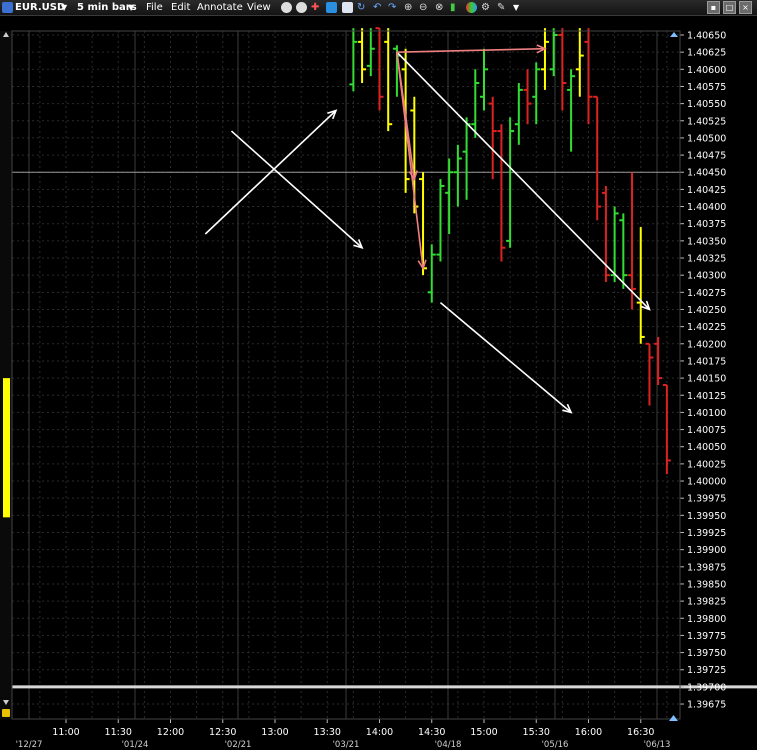 This screenshot has height=750, width=757. What do you see at coordinates (706, 190) in the screenshot?
I see `price-tick-label: 1.40425` at bounding box center [706, 190].